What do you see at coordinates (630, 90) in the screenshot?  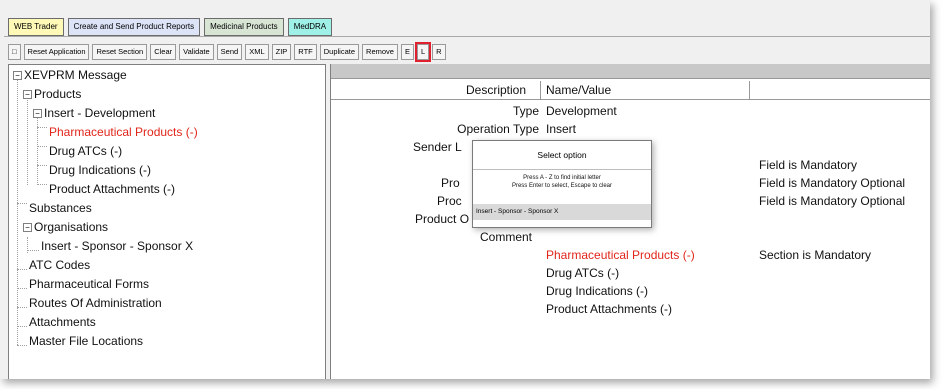 I see `detail-header-row: Description Name/Value` at bounding box center [630, 90].